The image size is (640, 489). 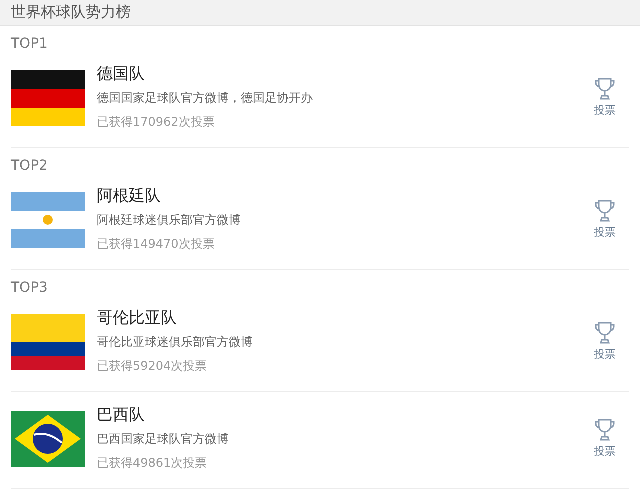 What do you see at coordinates (152, 366) in the screenshot?
I see `vote-count: 已获得59204次投票` at bounding box center [152, 366].